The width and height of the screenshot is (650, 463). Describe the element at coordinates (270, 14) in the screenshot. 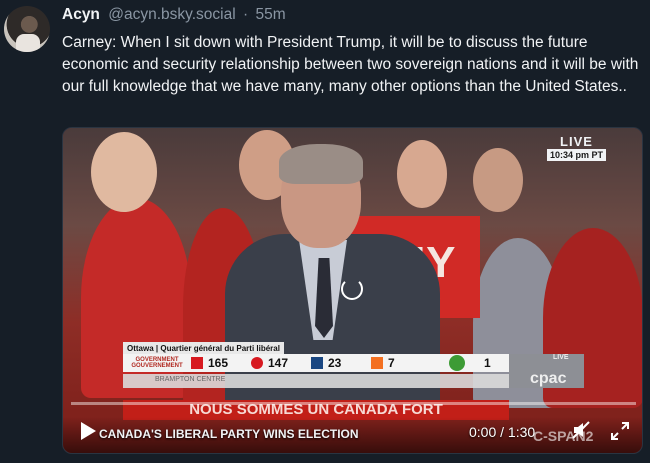

I see `post-time: 55m` at that location.